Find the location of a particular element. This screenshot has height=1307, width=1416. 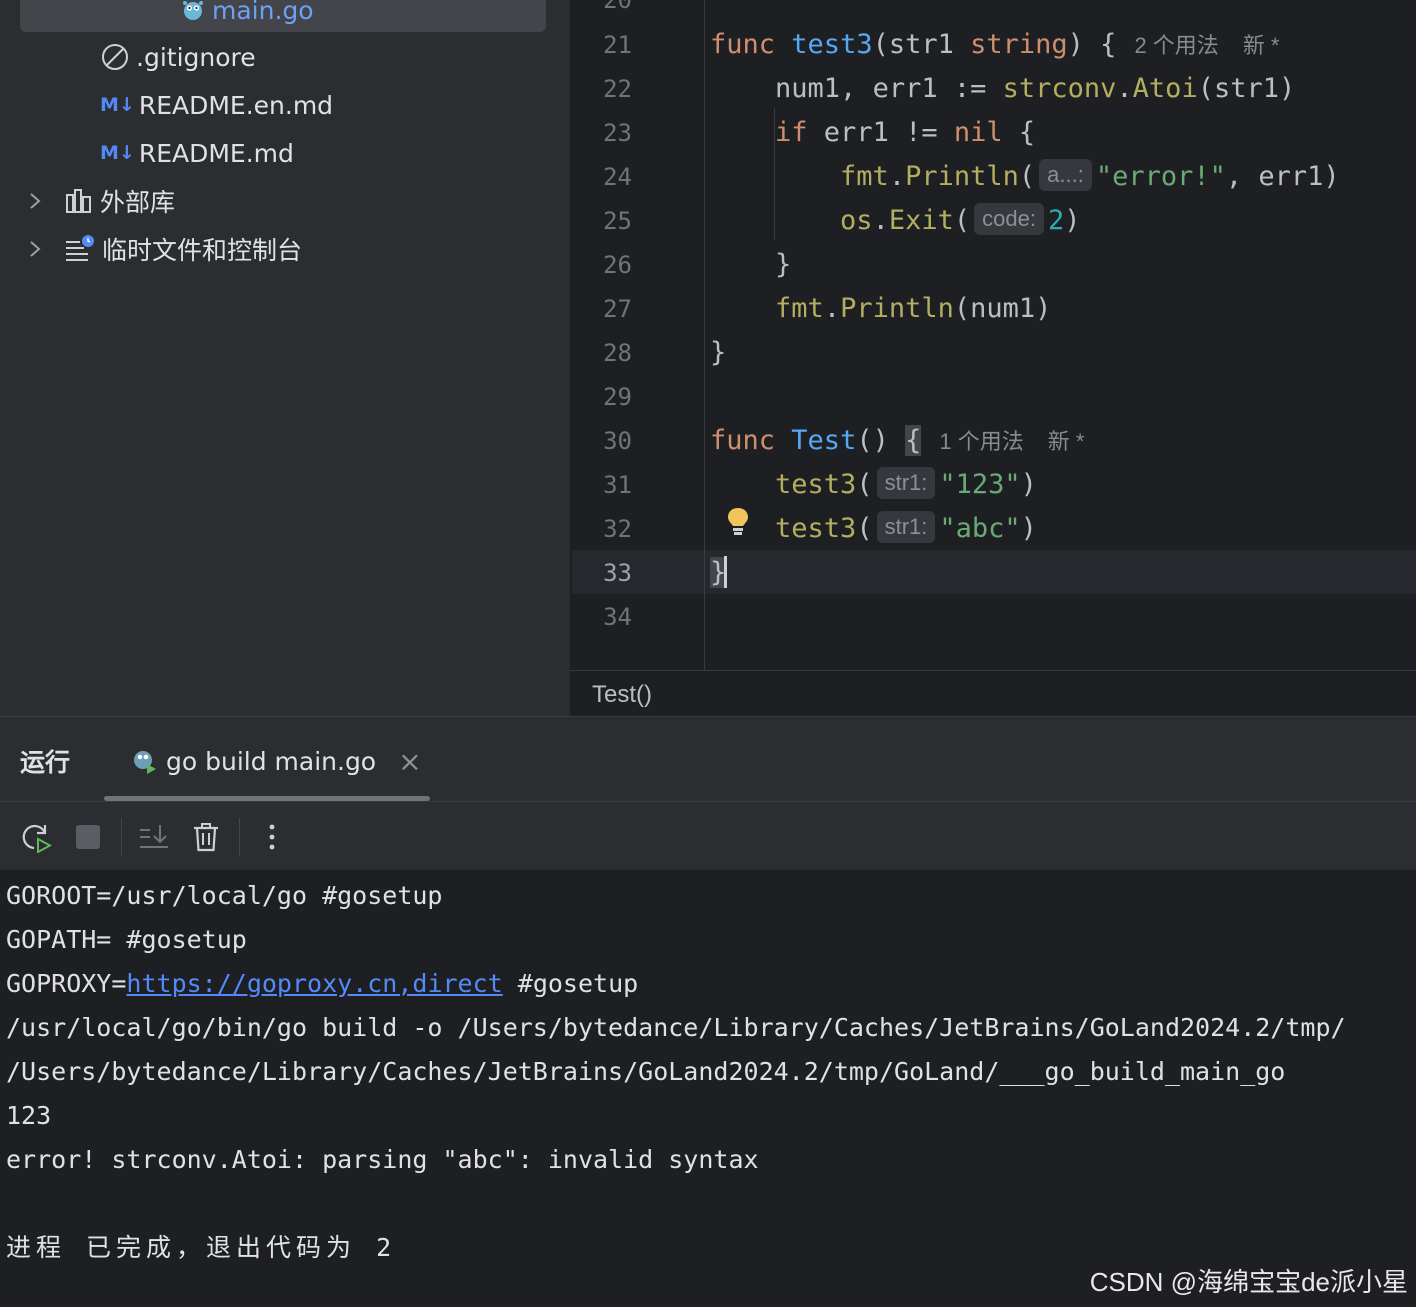

code-line-21: func test3(str1 string) {2 个用法新 * is located at coordinates (995, 45).